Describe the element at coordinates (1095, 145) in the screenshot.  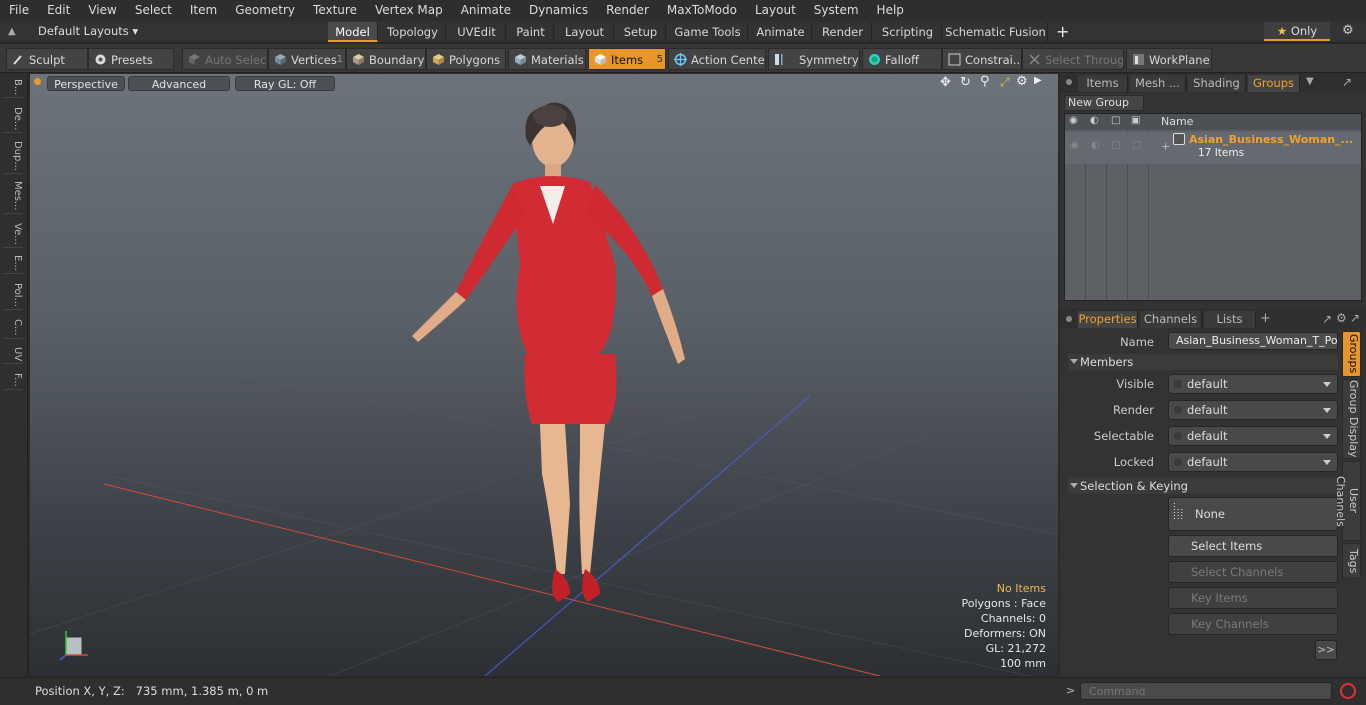
I see `group-render-icon: ◐` at that location.